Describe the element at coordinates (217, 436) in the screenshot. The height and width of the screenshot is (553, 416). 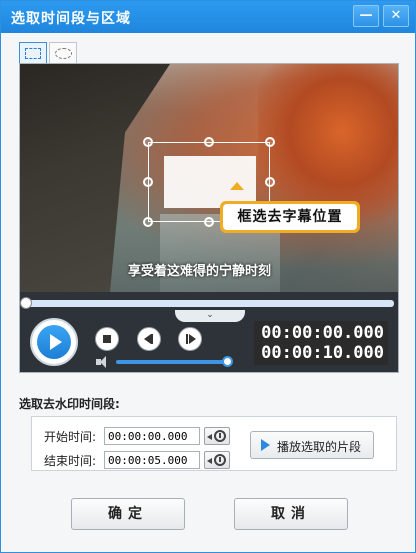
I see `set-start-time-button` at that location.